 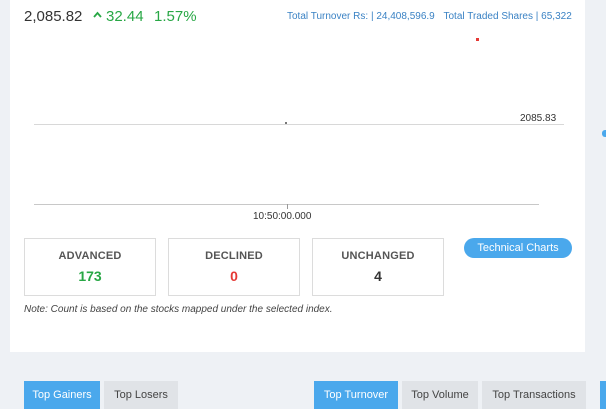 What do you see at coordinates (175, 16) in the screenshot?
I see `change-percent: 1.57%` at bounding box center [175, 16].